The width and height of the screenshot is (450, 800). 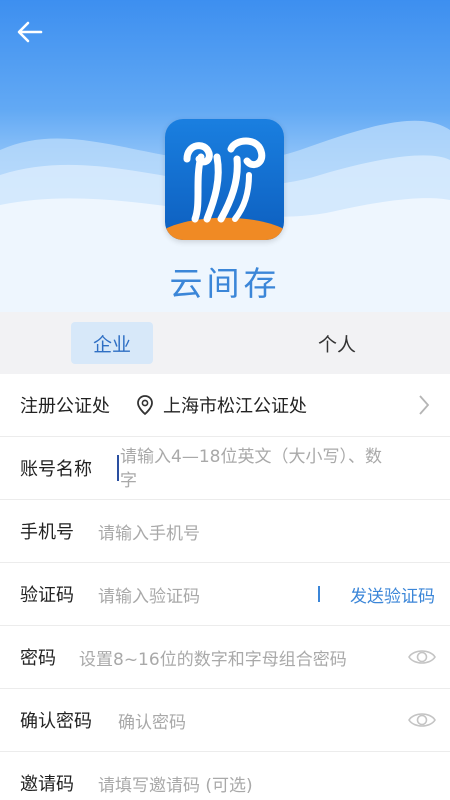 What do you see at coordinates (175, 783) in the screenshot?
I see `invite-input: 请填写邀请码 (可选)` at bounding box center [175, 783].